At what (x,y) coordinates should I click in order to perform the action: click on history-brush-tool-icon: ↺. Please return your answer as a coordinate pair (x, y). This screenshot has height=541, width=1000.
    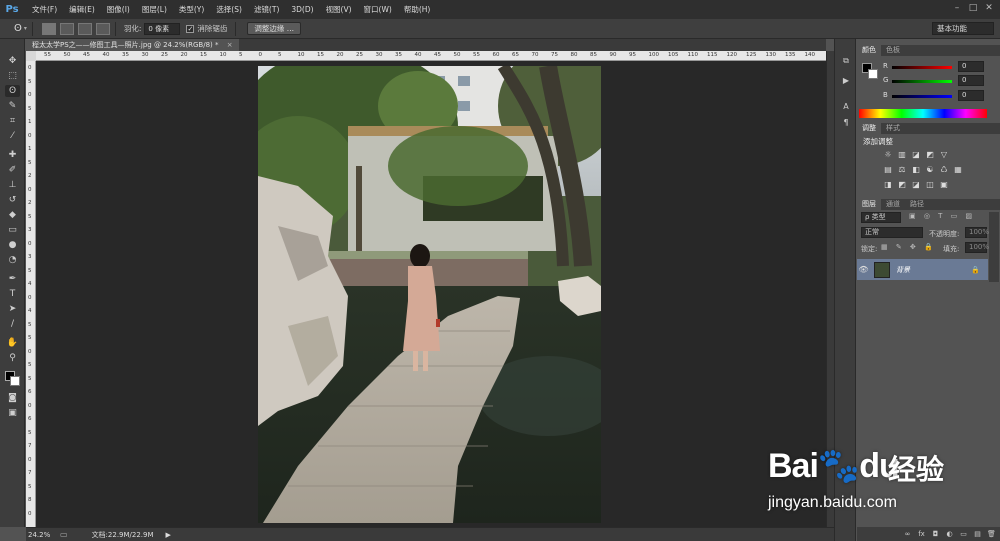
    Looking at the image, I should click on (12, 200).